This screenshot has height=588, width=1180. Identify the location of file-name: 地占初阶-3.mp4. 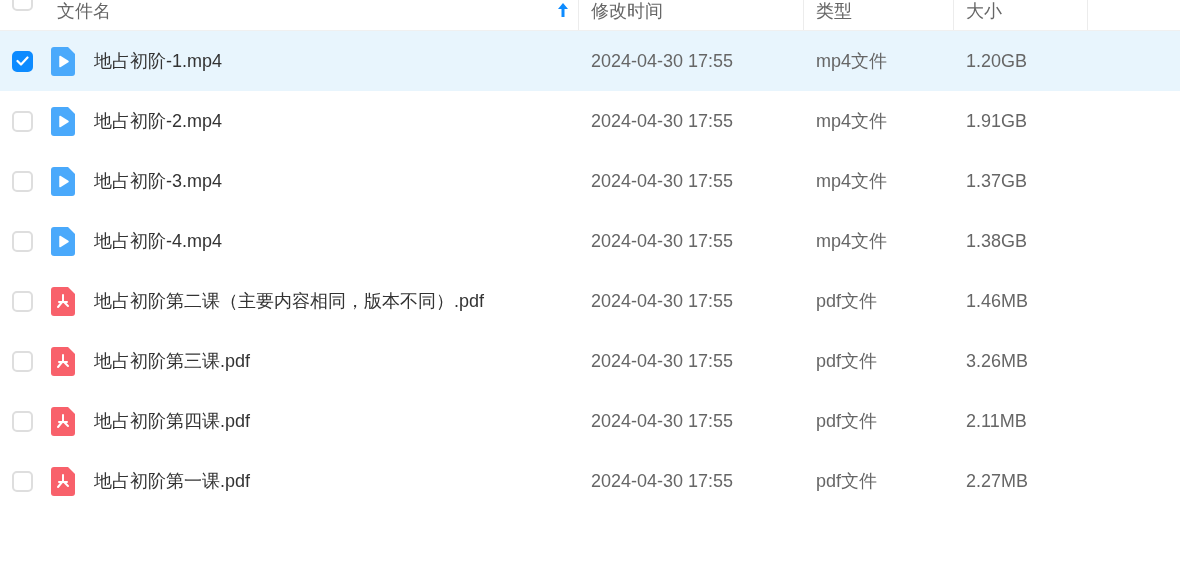
(158, 181).